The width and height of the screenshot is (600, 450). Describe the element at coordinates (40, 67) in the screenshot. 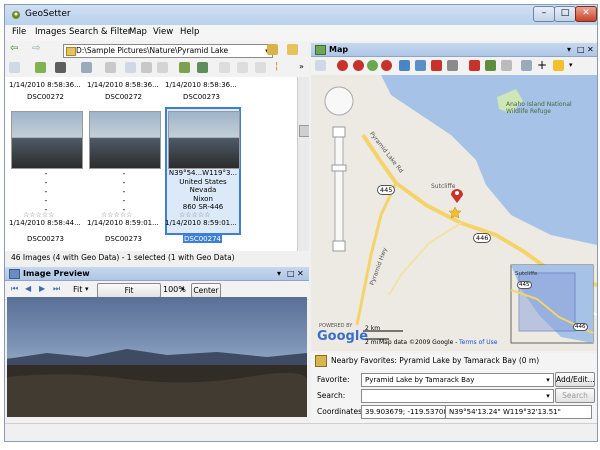

I see `refresh-icon` at that location.